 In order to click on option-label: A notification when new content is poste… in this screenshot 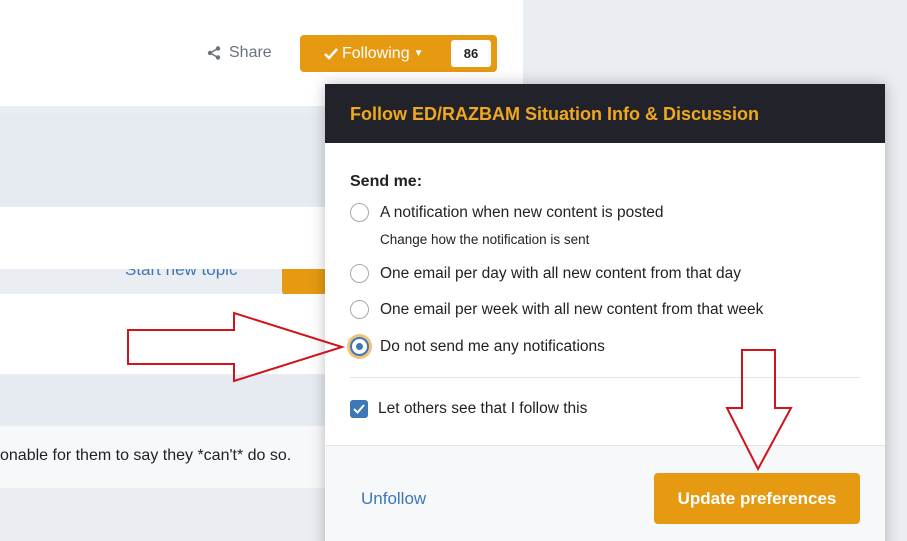, I will do `click(522, 212)`.